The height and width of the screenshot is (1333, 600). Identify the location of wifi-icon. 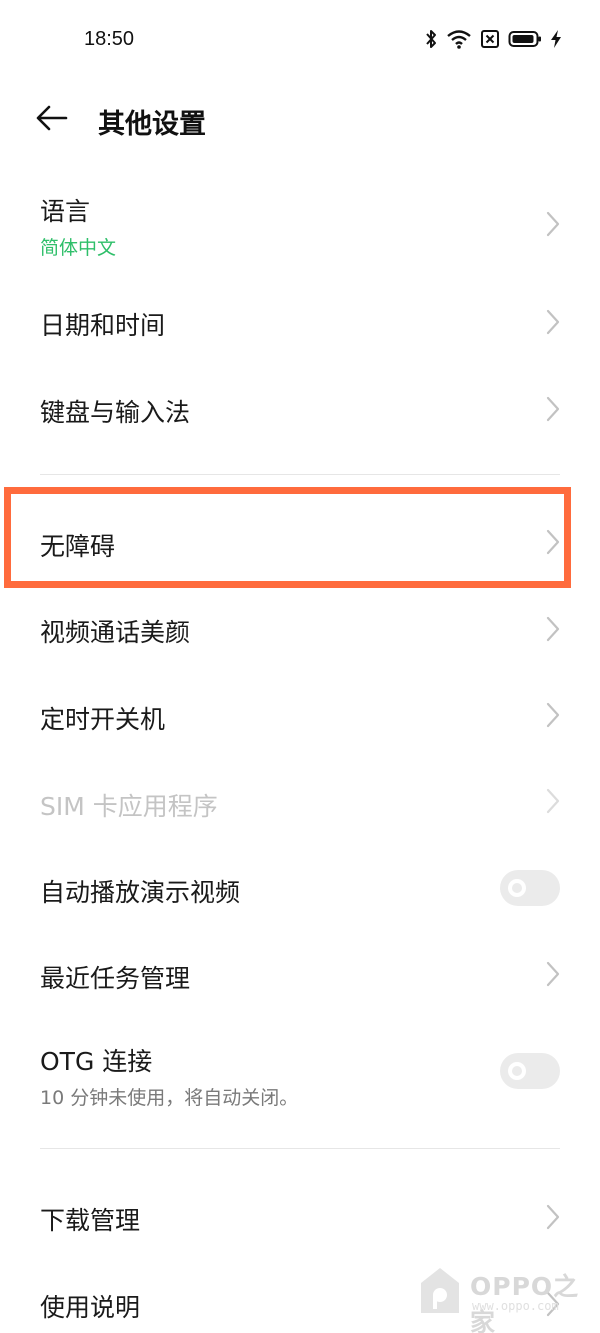
(459, 39).